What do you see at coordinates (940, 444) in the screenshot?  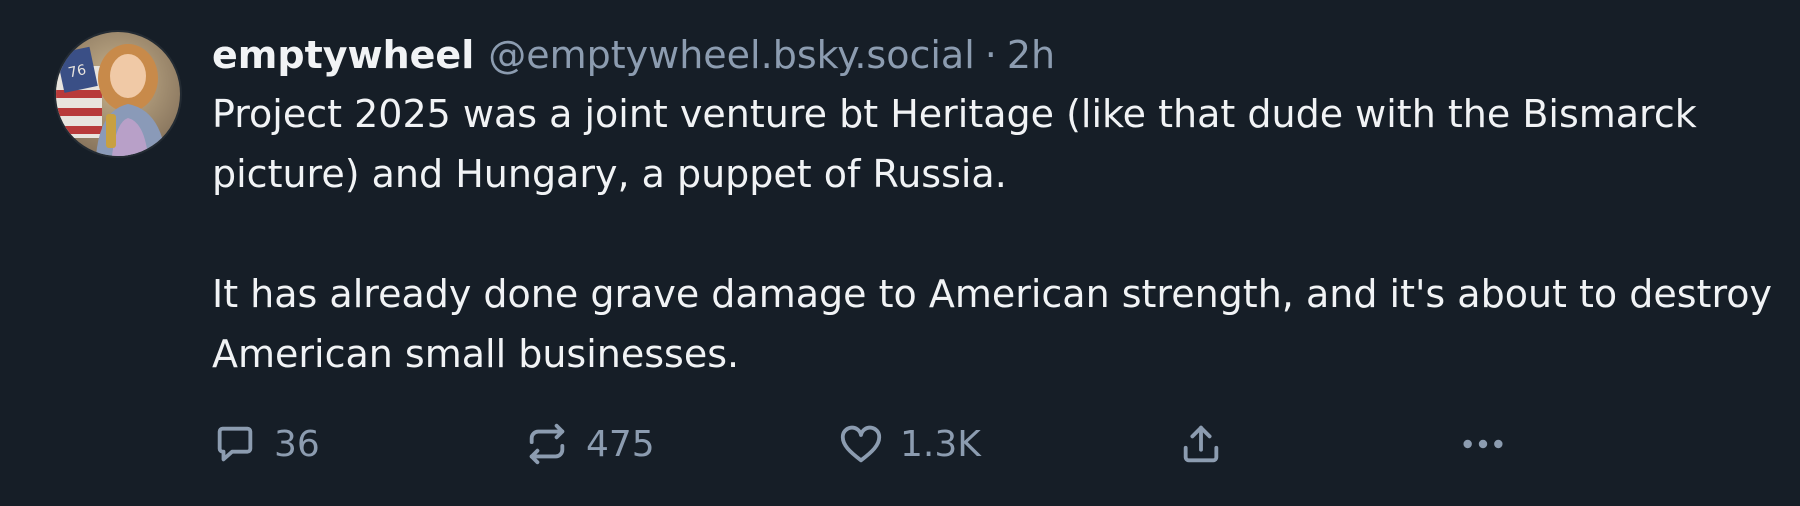 I see `like-count: 1.3K` at bounding box center [940, 444].